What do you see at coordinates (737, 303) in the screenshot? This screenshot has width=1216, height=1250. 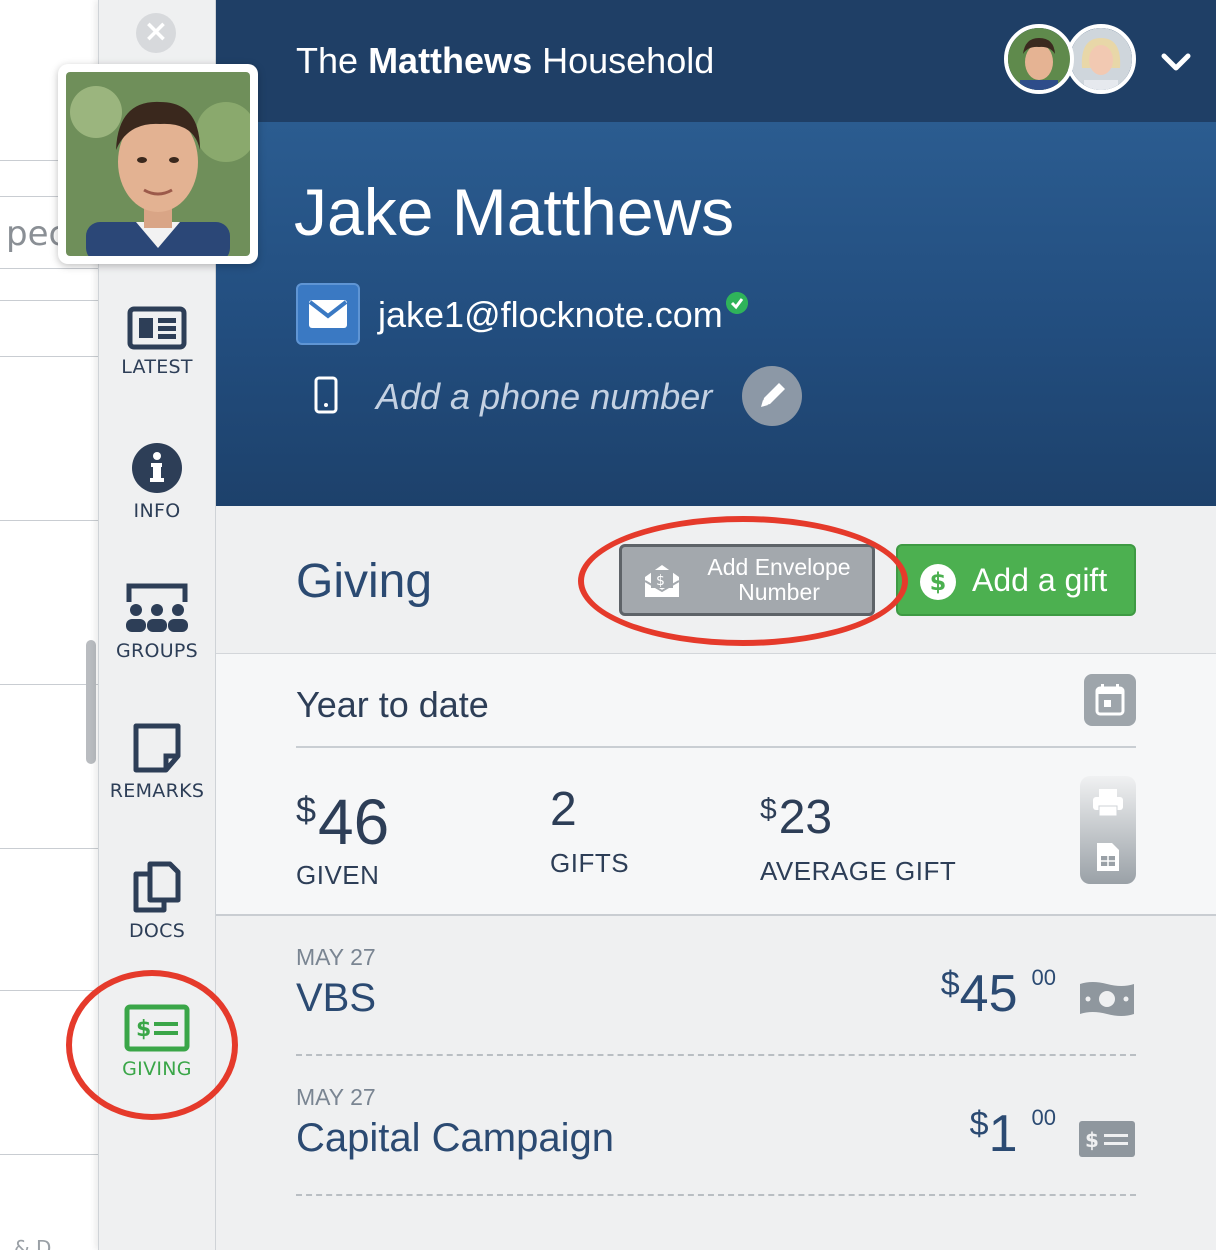 I see `verified-check-icon` at bounding box center [737, 303].